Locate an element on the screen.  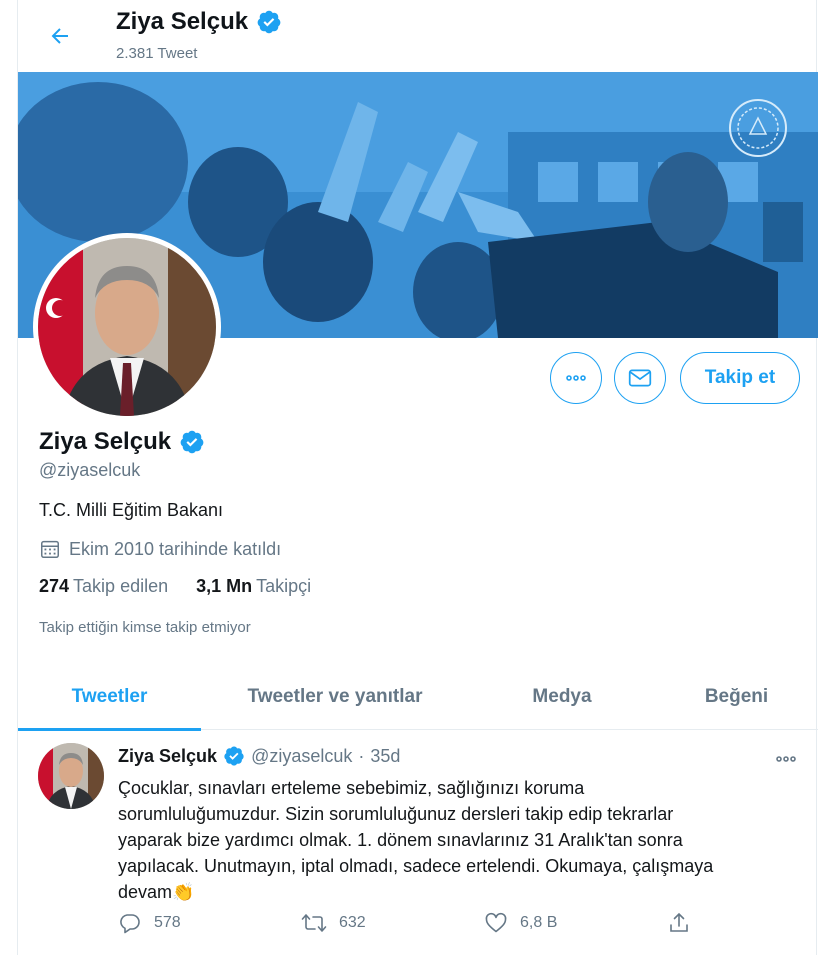
back-arrow-icon is located at coordinates (59, 36).